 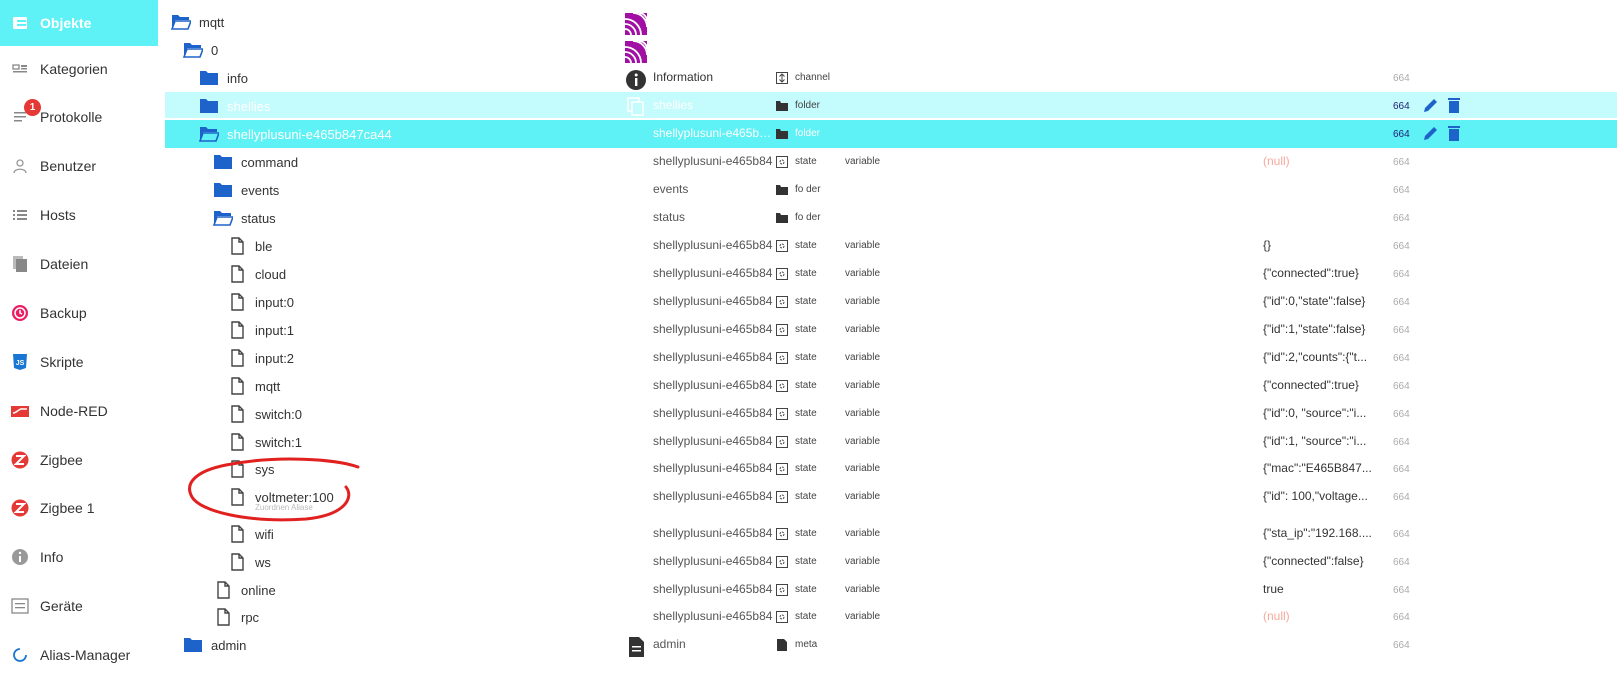 I want to click on sidebar-item-backup: Backup, so click(x=79, y=313).